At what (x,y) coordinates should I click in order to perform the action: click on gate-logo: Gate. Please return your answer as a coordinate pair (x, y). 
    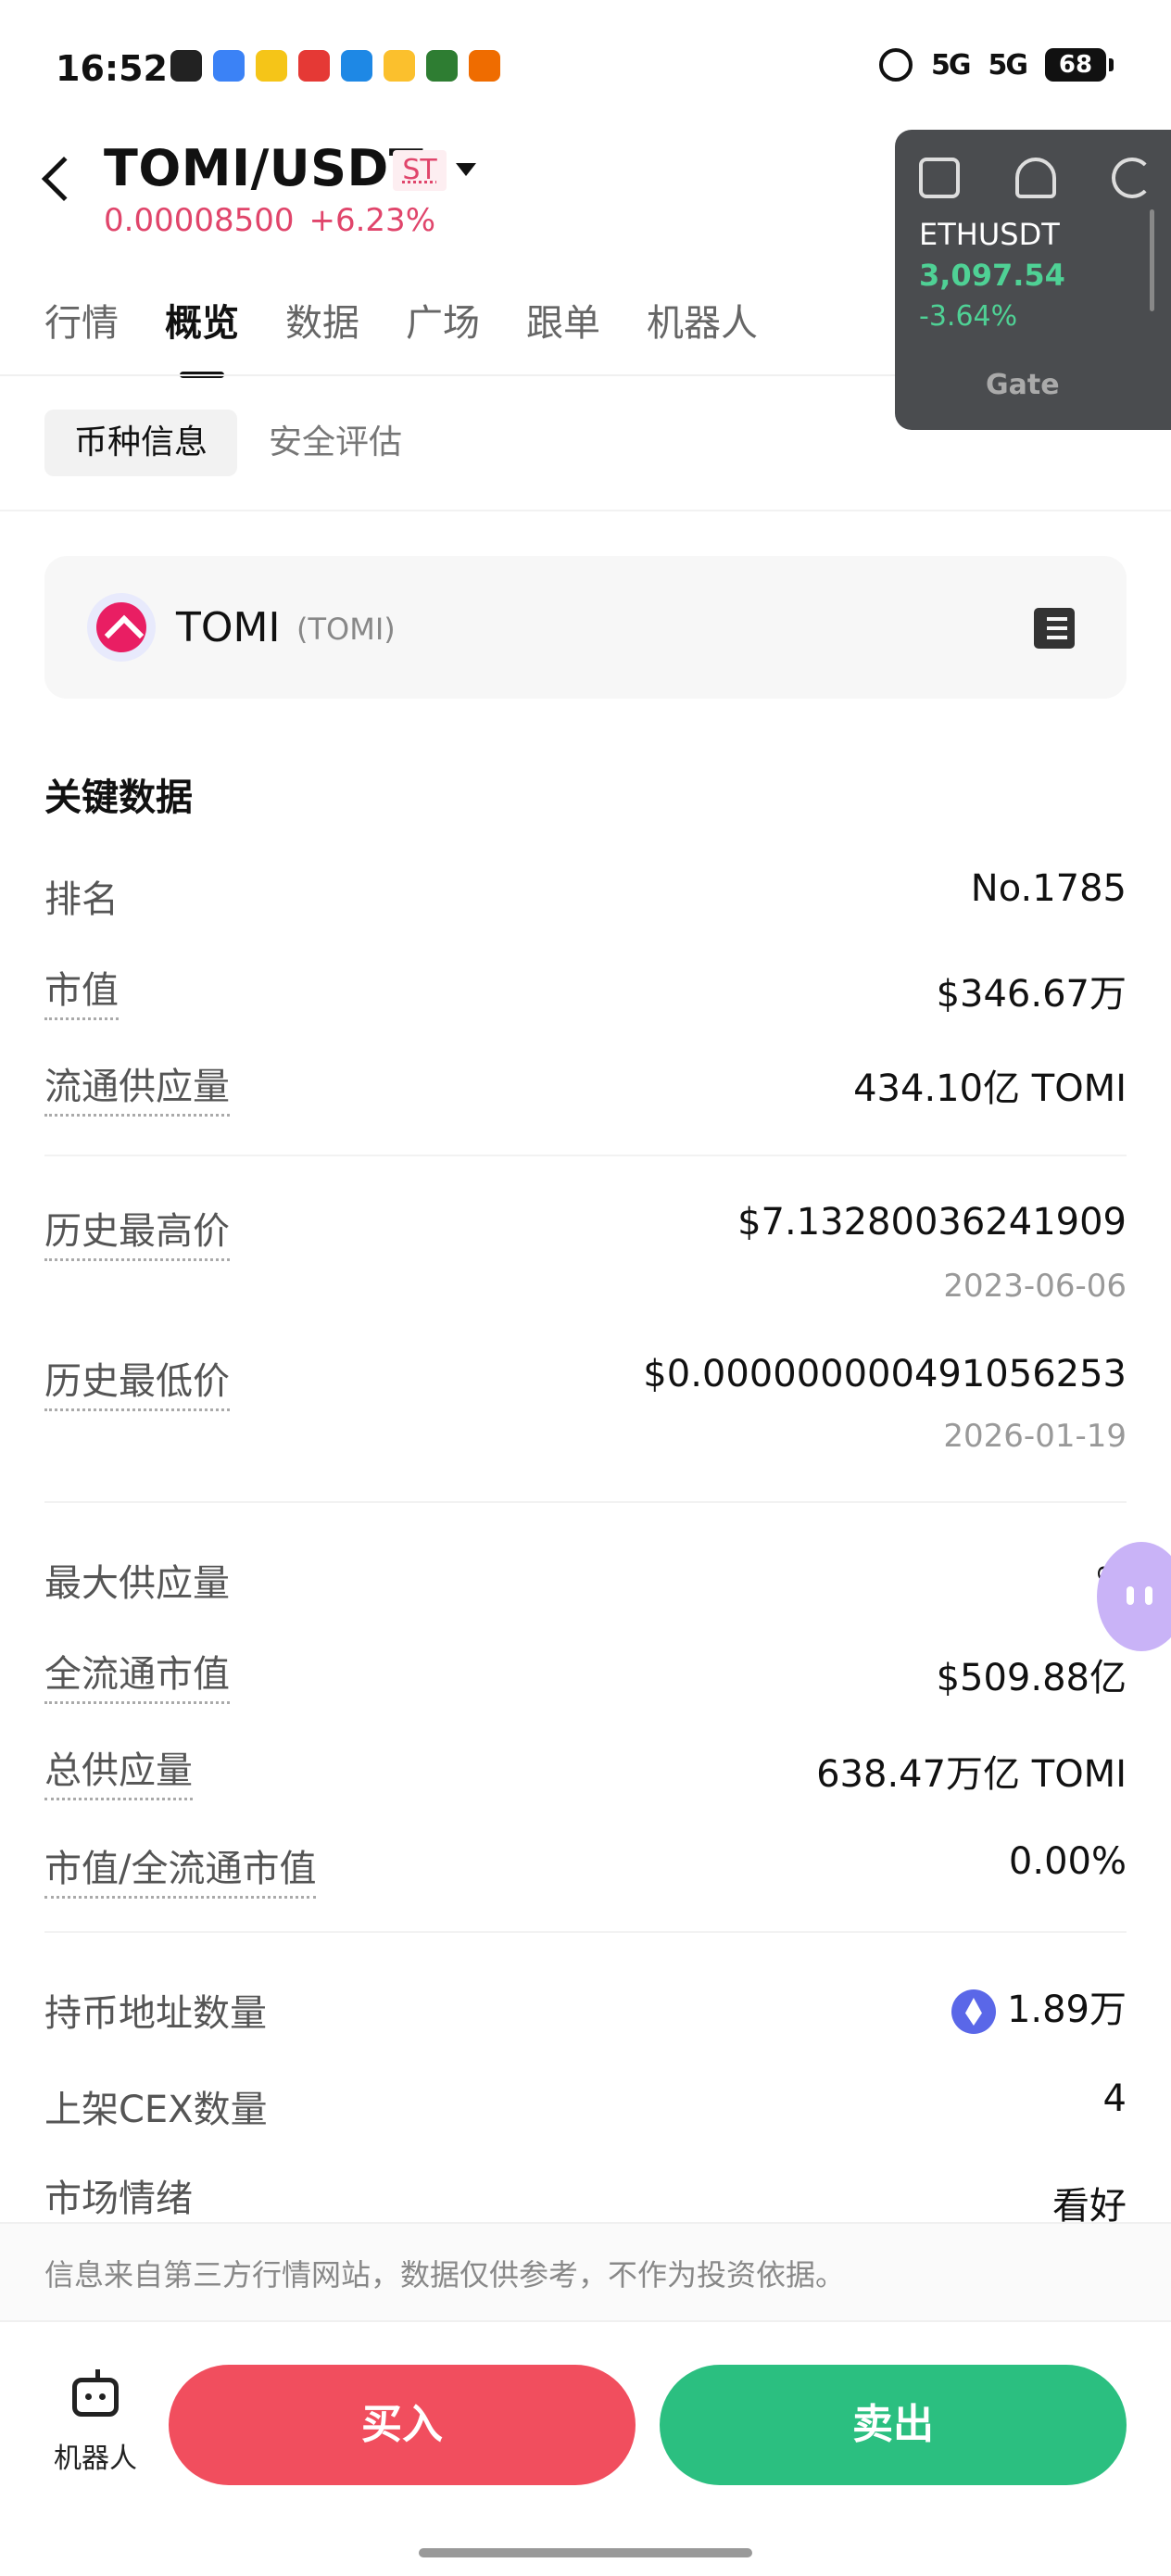
    Looking at the image, I should click on (1023, 385).